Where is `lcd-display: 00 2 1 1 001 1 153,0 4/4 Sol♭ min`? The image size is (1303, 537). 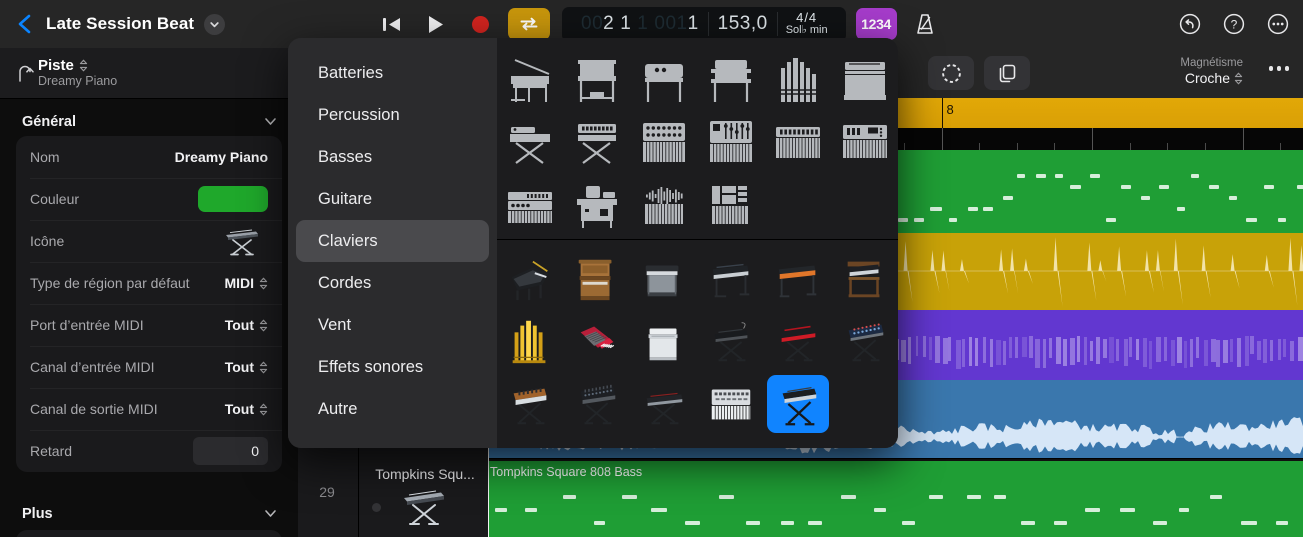 lcd-display: 00 2 1 1 001 1 153,0 4/4 Sol♭ min is located at coordinates (704, 24).